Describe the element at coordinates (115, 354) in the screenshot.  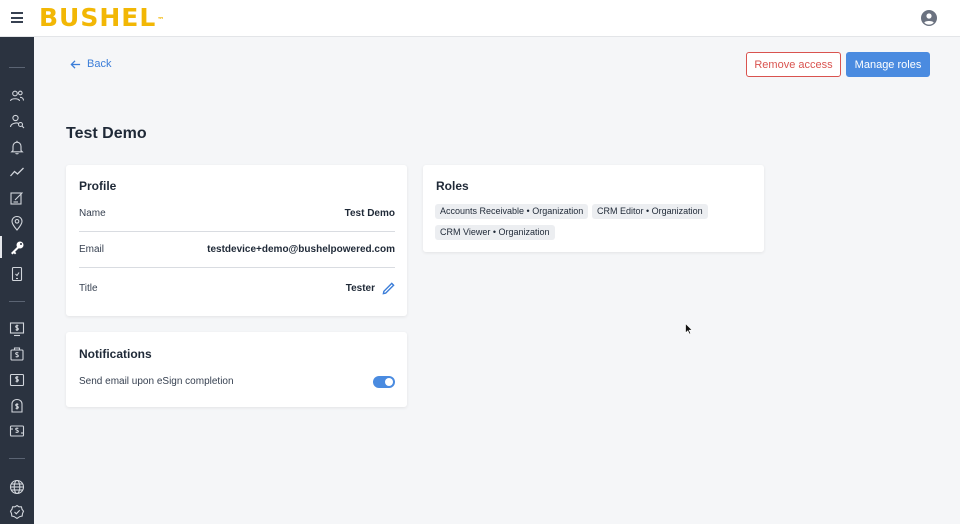
I see `notifications-heading: Notifications` at that location.